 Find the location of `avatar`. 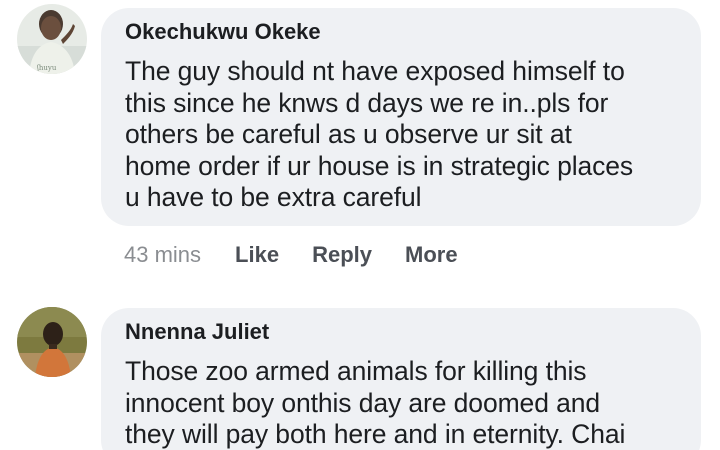

avatar is located at coordinates (52, 342).